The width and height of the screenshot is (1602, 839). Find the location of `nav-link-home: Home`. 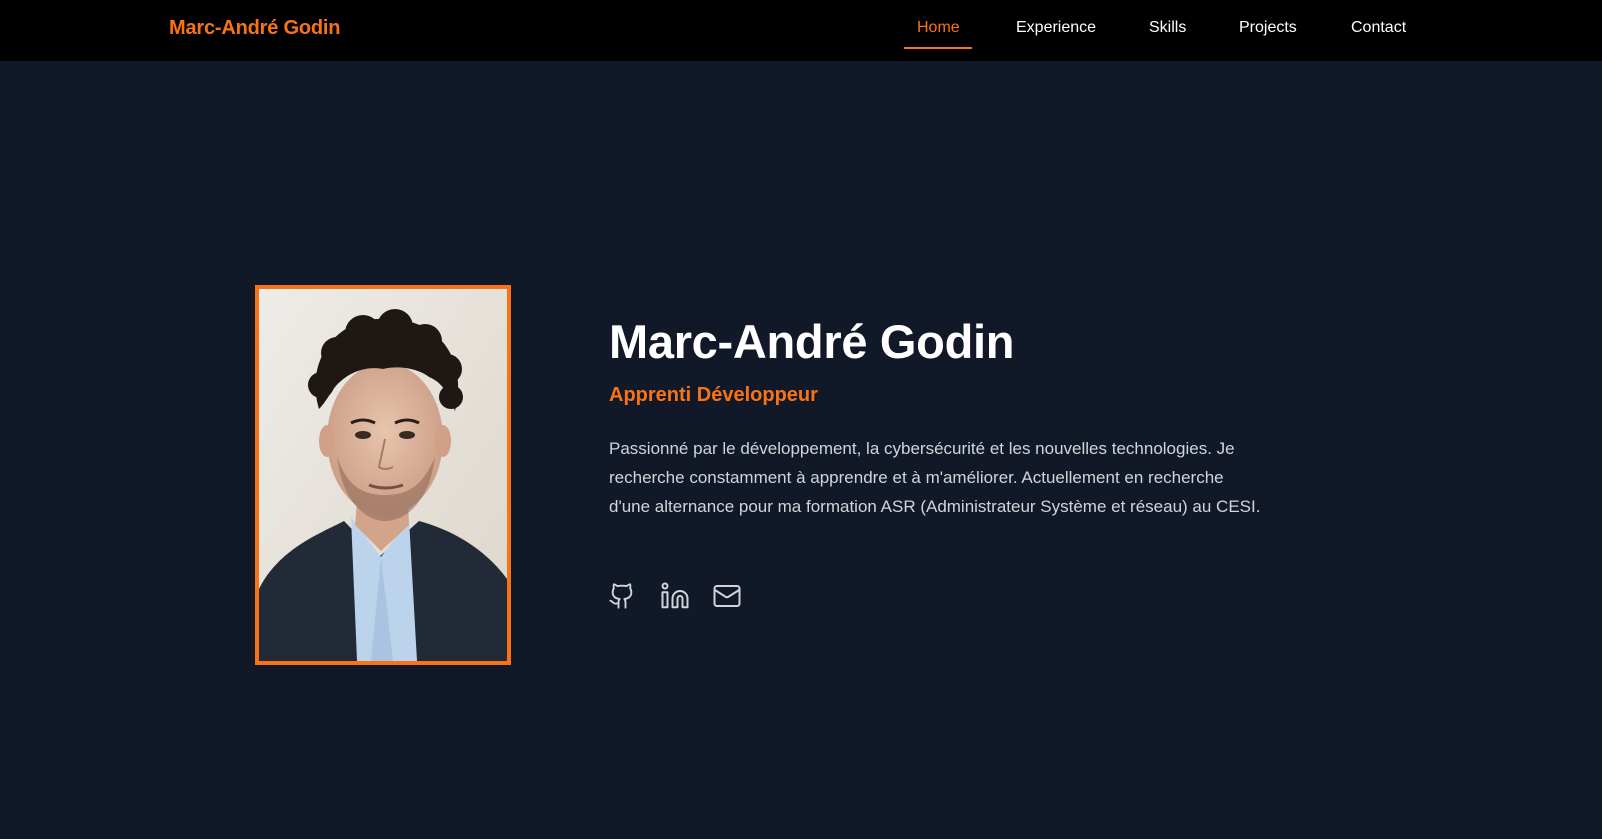

nav-link-home: Home is located at coordinates (938, 28).